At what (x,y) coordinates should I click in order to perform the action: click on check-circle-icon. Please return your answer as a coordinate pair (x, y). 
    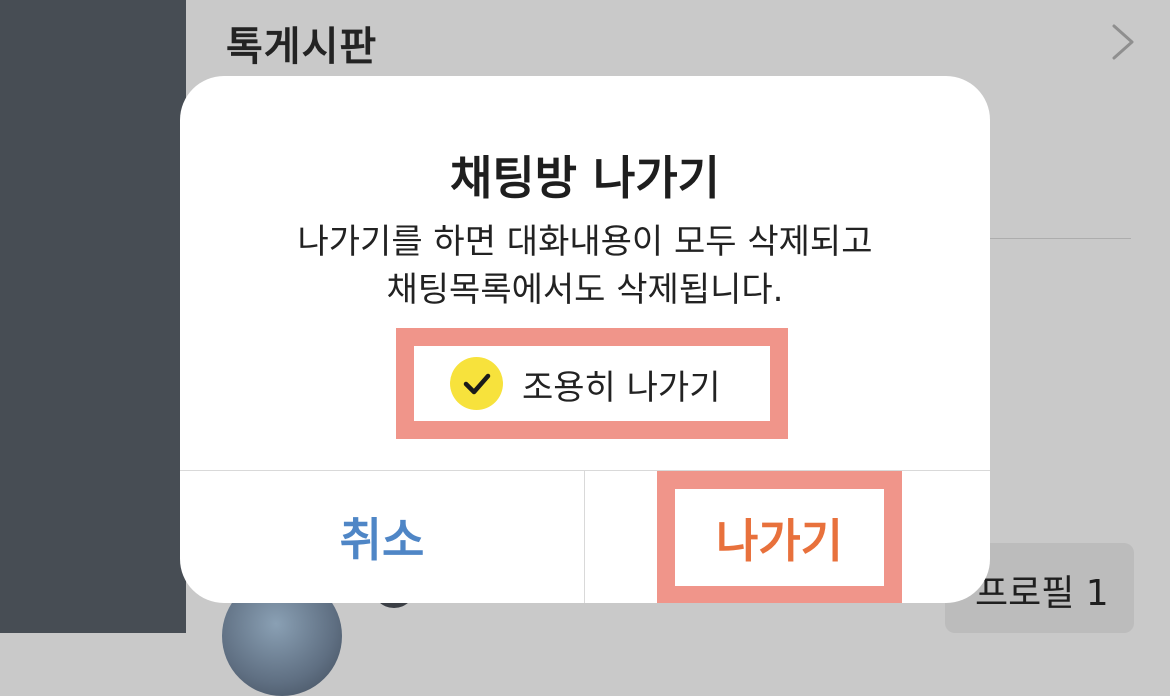
    Looking at the image, I should click on (476, 383).